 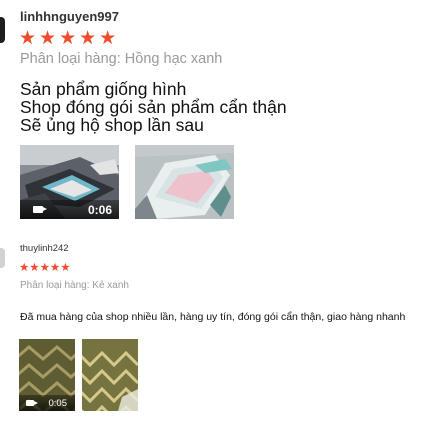 I want to click on video-duration: 0:05, so click(x=58, y=403).